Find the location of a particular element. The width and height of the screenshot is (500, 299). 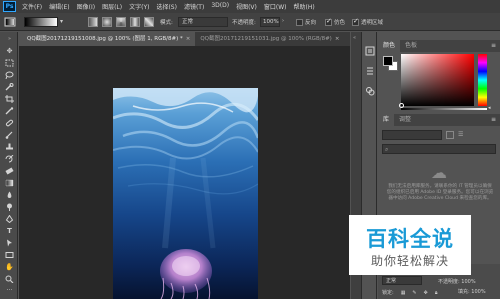

tab-document-2: QQ截图20171219151031.jpg @ 100% (RGB/8#) × is located at coordinates (269, 39).